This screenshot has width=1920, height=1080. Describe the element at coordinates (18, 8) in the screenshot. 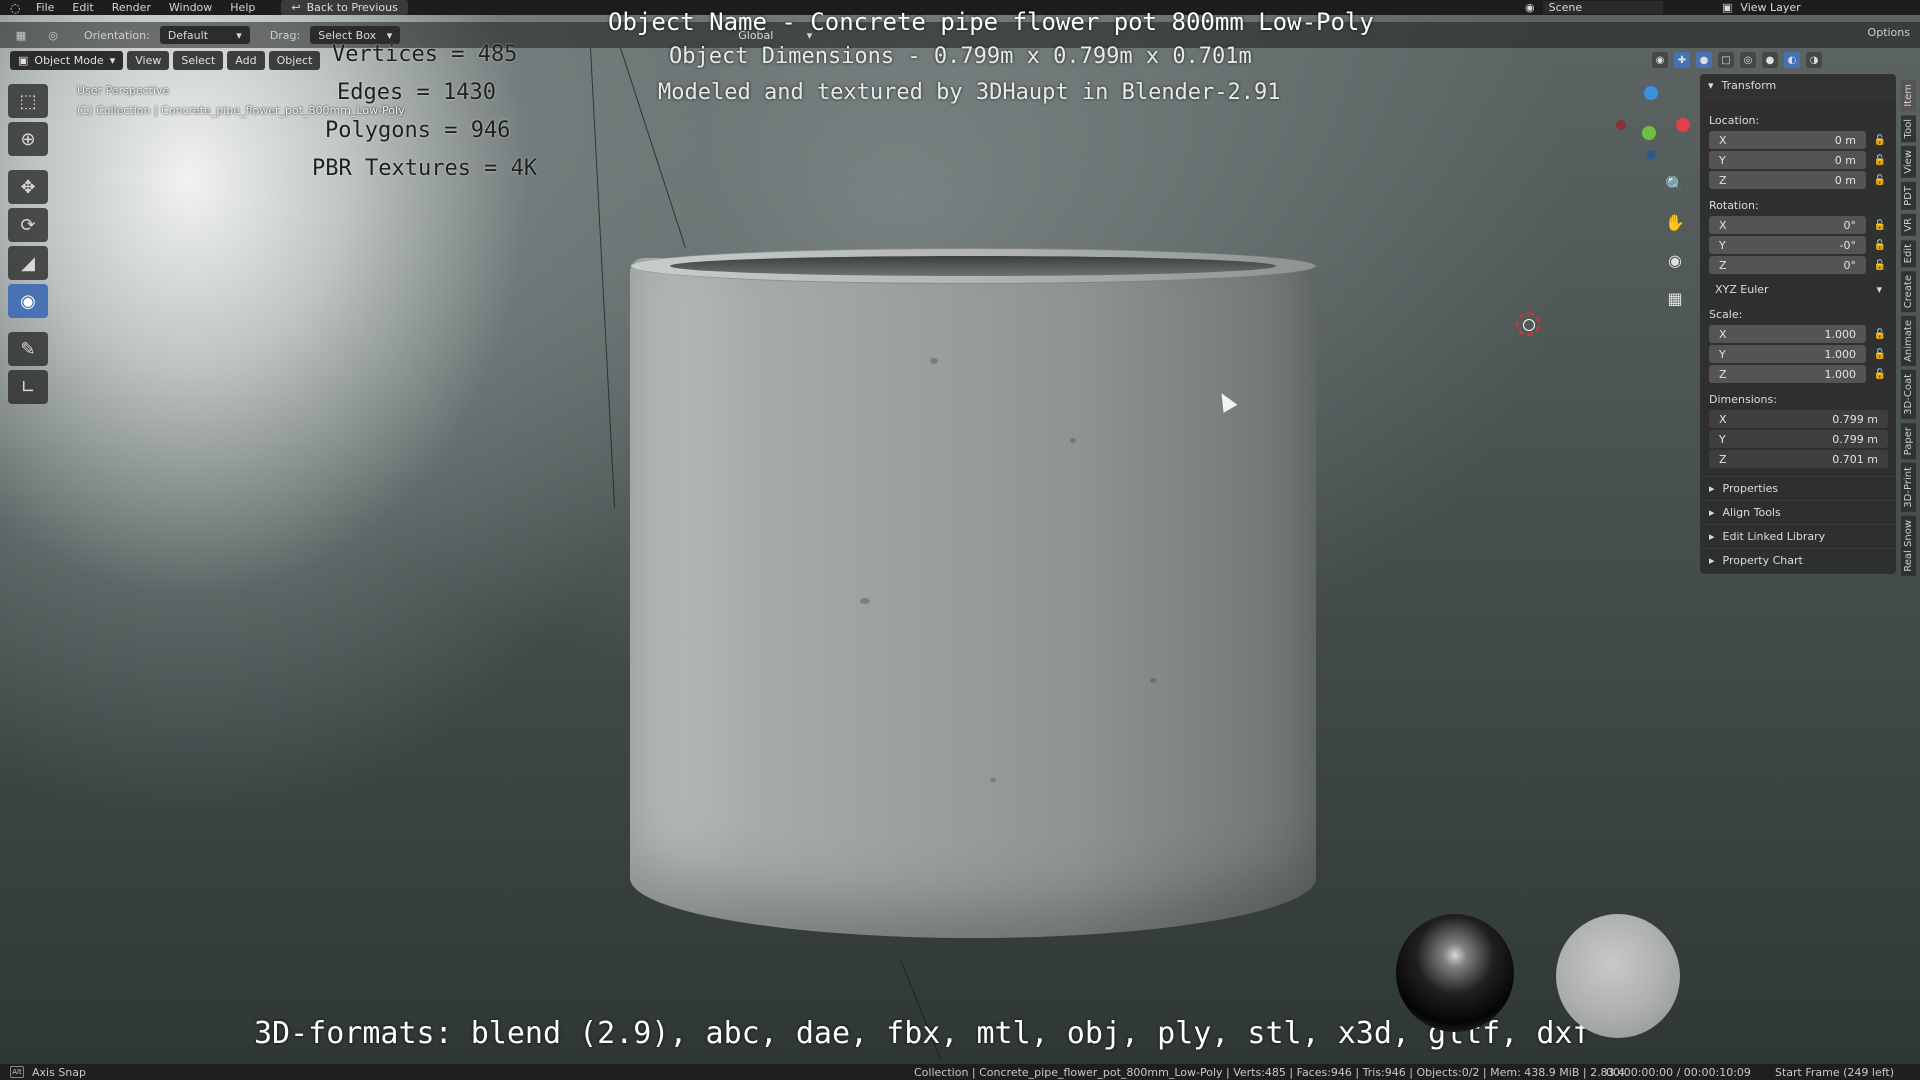

I see `blender-logo-icon: ◌` at that location.